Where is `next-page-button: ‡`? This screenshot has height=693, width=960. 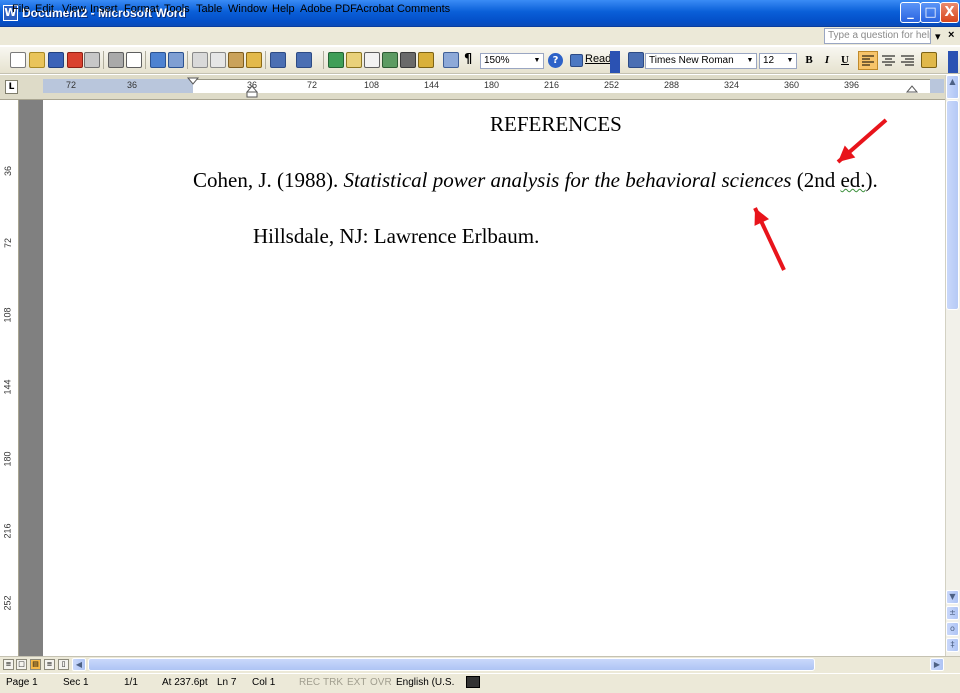 next-page-button: ‡ is located at coordinates (952, 645).